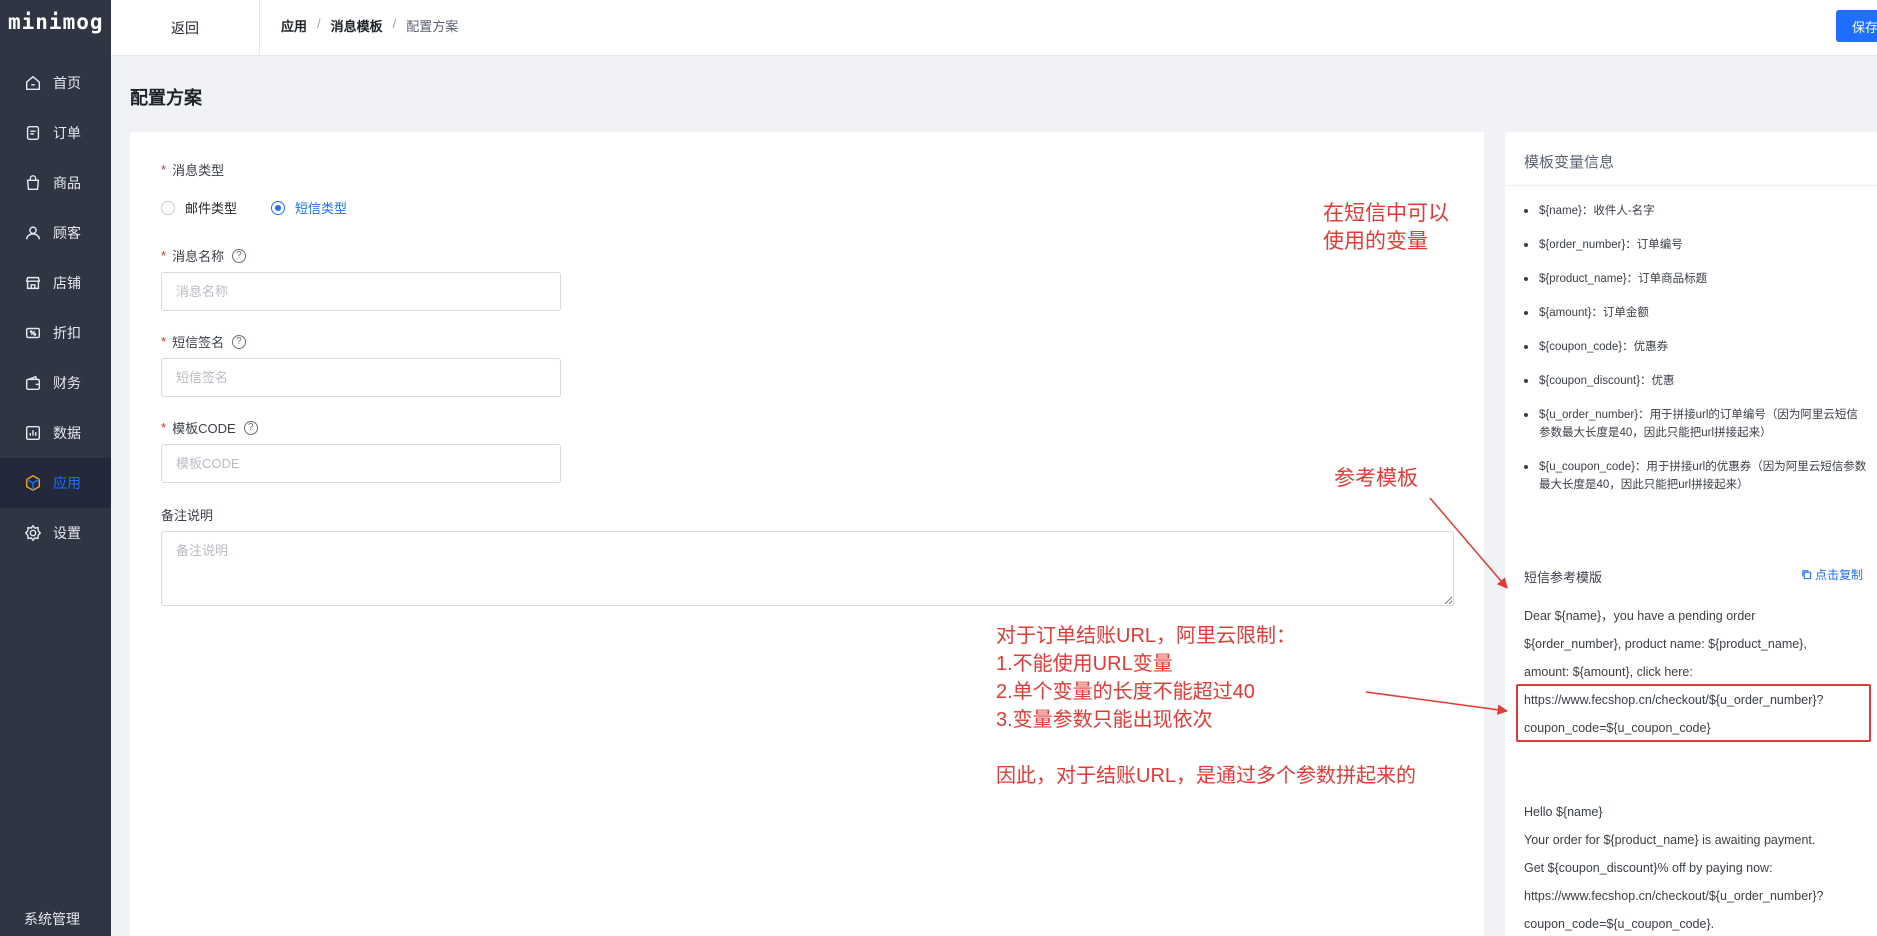  Describe the element at coordinates (56, 22) in the screenshot. I see `logo: minimog` at that location.